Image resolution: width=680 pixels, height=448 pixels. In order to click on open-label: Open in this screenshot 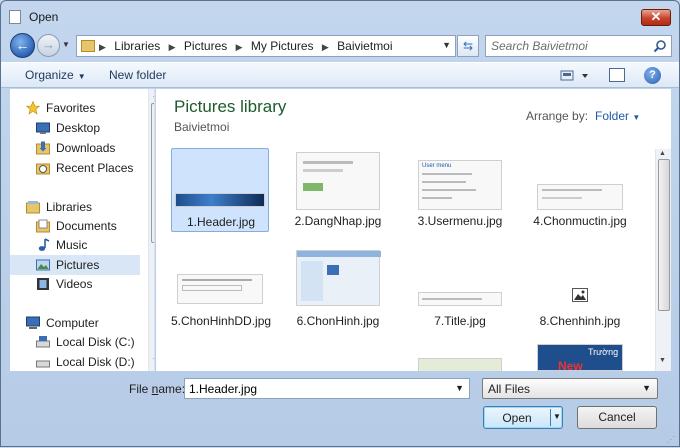, I will do `click(517, 418)`.